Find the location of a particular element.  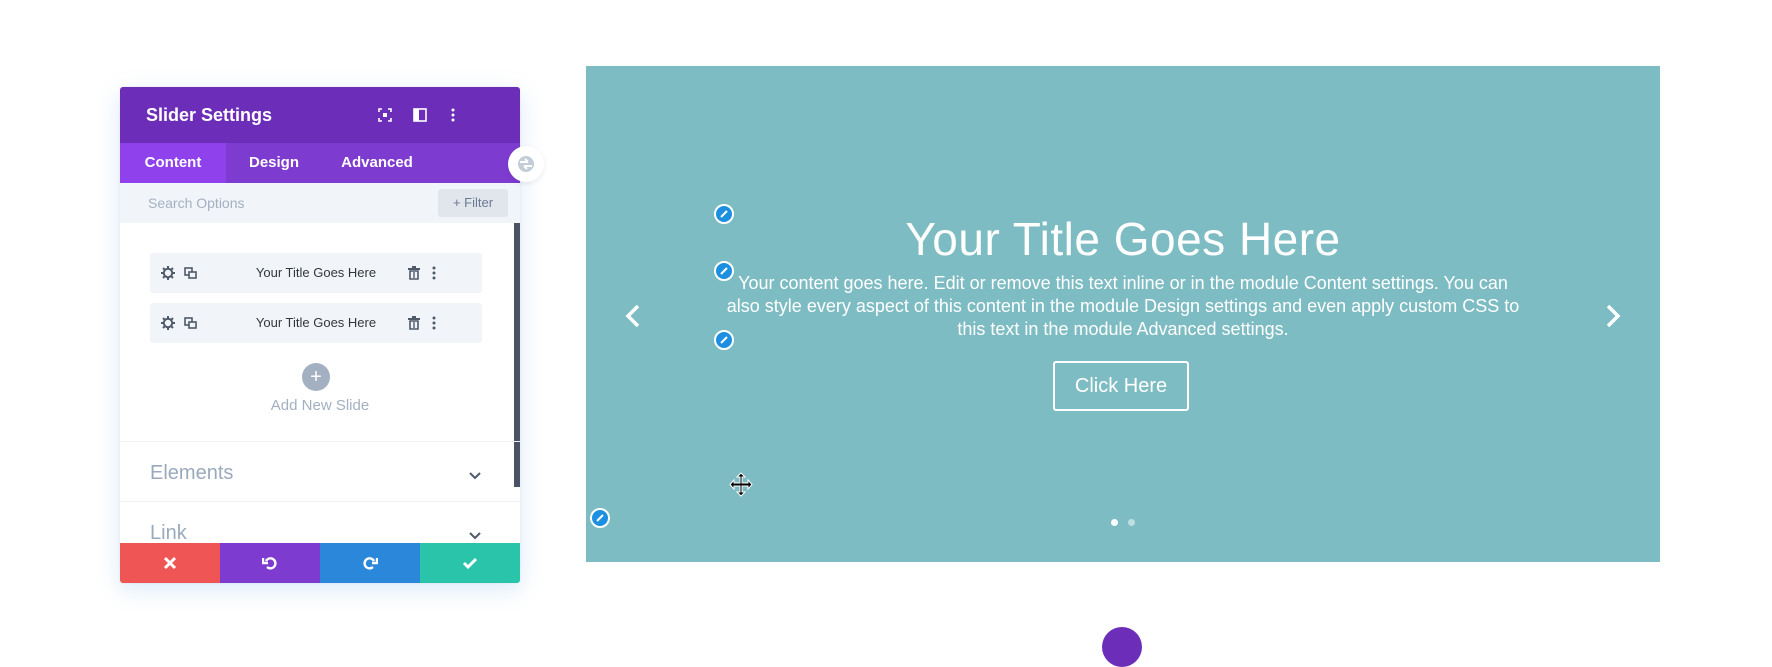

move-cursor-icon is located at coordinates (741, 487).